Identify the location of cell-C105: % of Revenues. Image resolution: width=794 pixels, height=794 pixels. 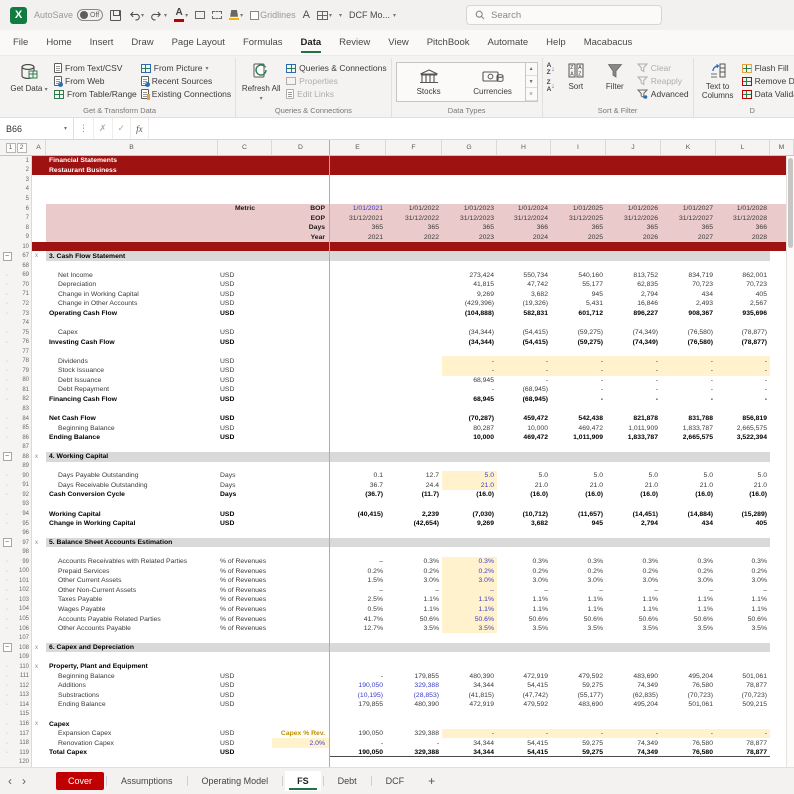
(245, 619).